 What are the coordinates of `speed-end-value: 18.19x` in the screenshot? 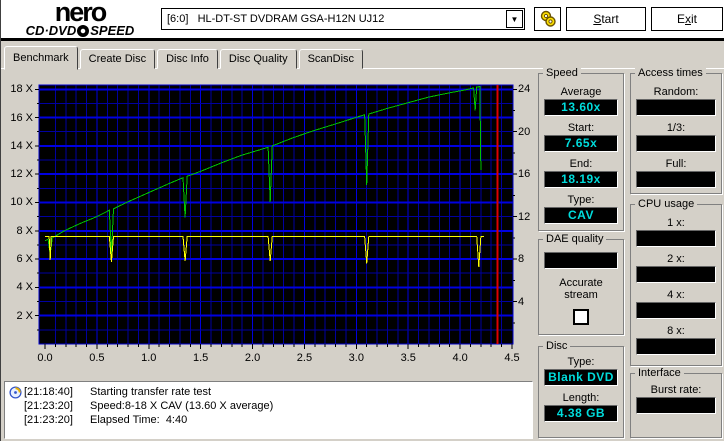 It's located at (581, 179).